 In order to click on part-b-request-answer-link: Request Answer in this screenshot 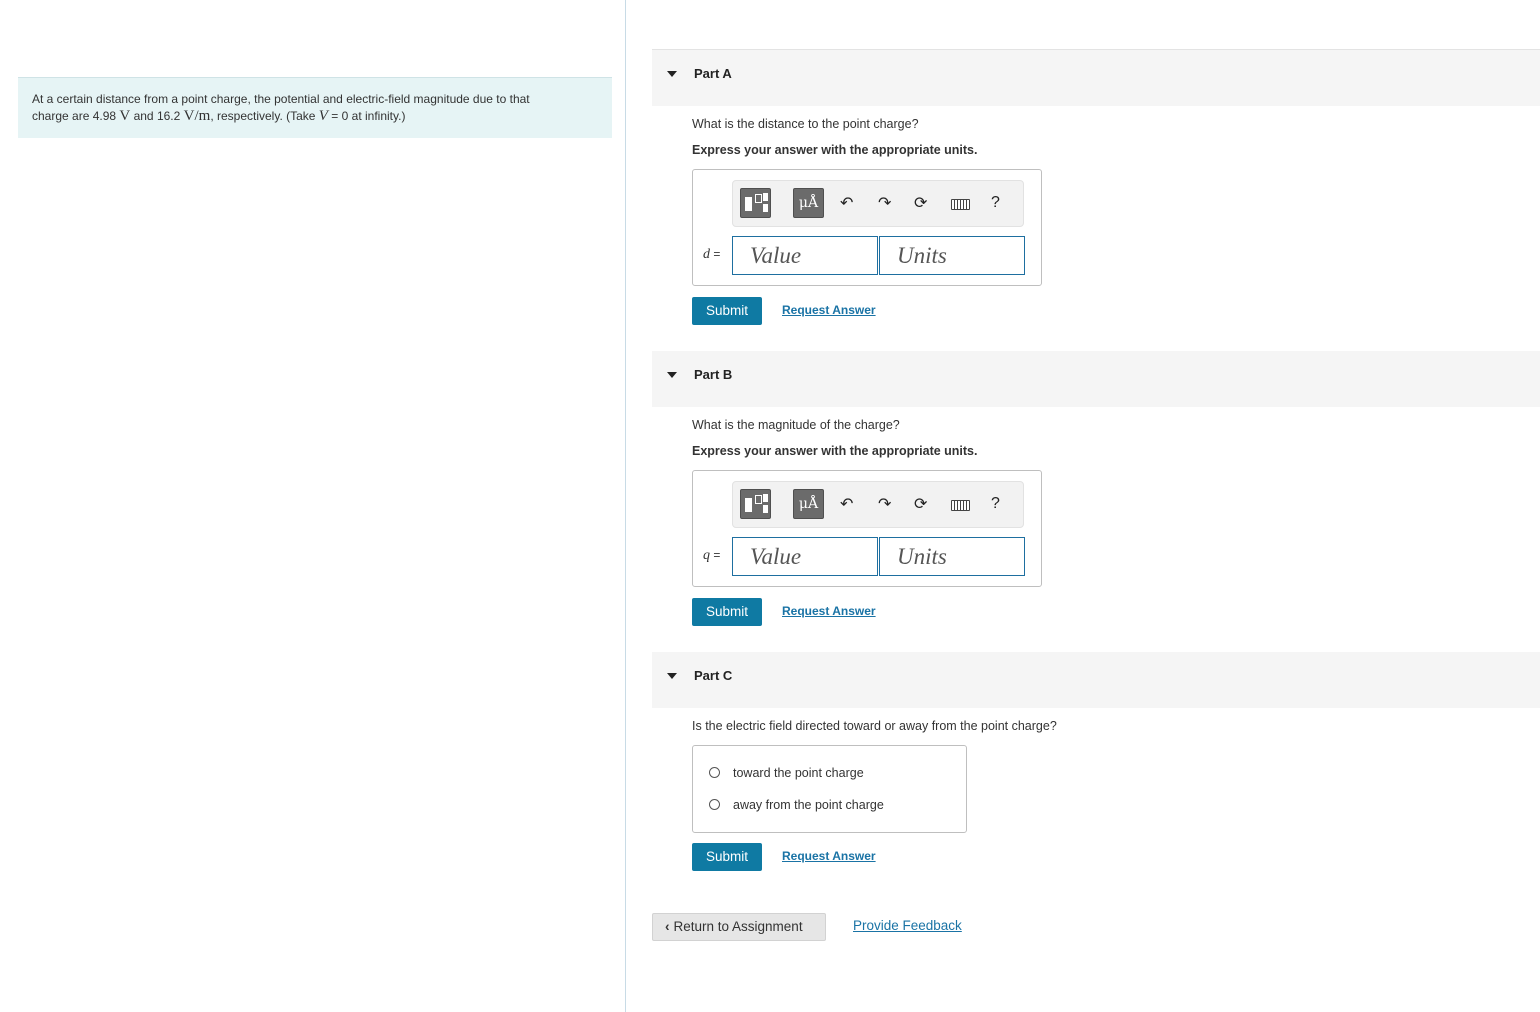, I will do `click(829, 611)`.